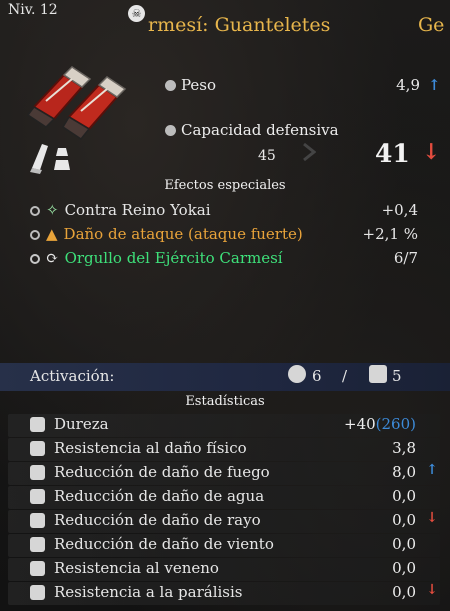  What do you see at coordinates (309, 152) in the screenshot?
I see `chevron-right-icon` at bounding box center [309, 152].